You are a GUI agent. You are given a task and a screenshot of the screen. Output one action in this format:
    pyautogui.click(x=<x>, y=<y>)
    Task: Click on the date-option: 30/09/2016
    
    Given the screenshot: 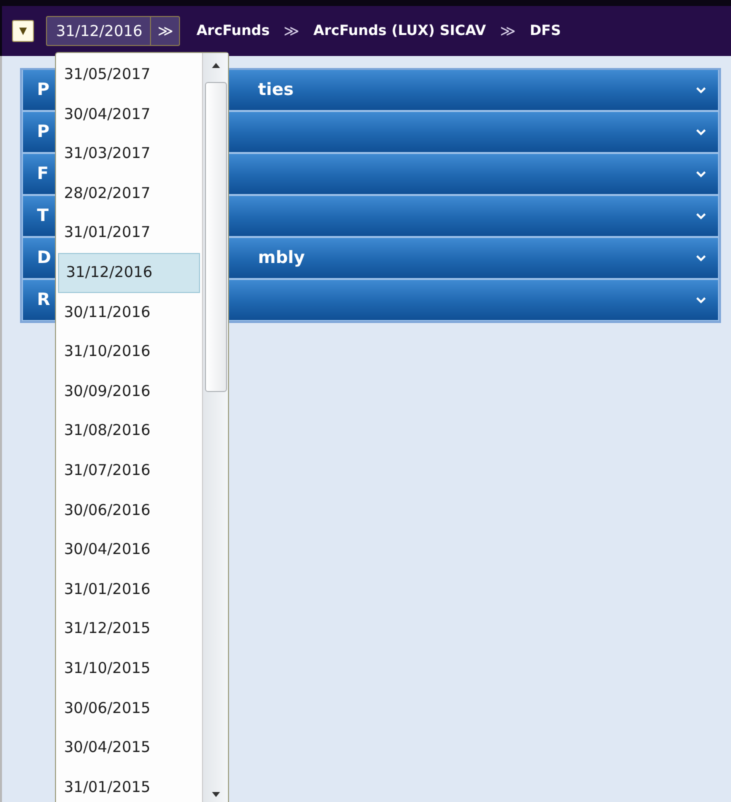 What is the action you would take?
    pyautogui.click(x=128, y=392)
    